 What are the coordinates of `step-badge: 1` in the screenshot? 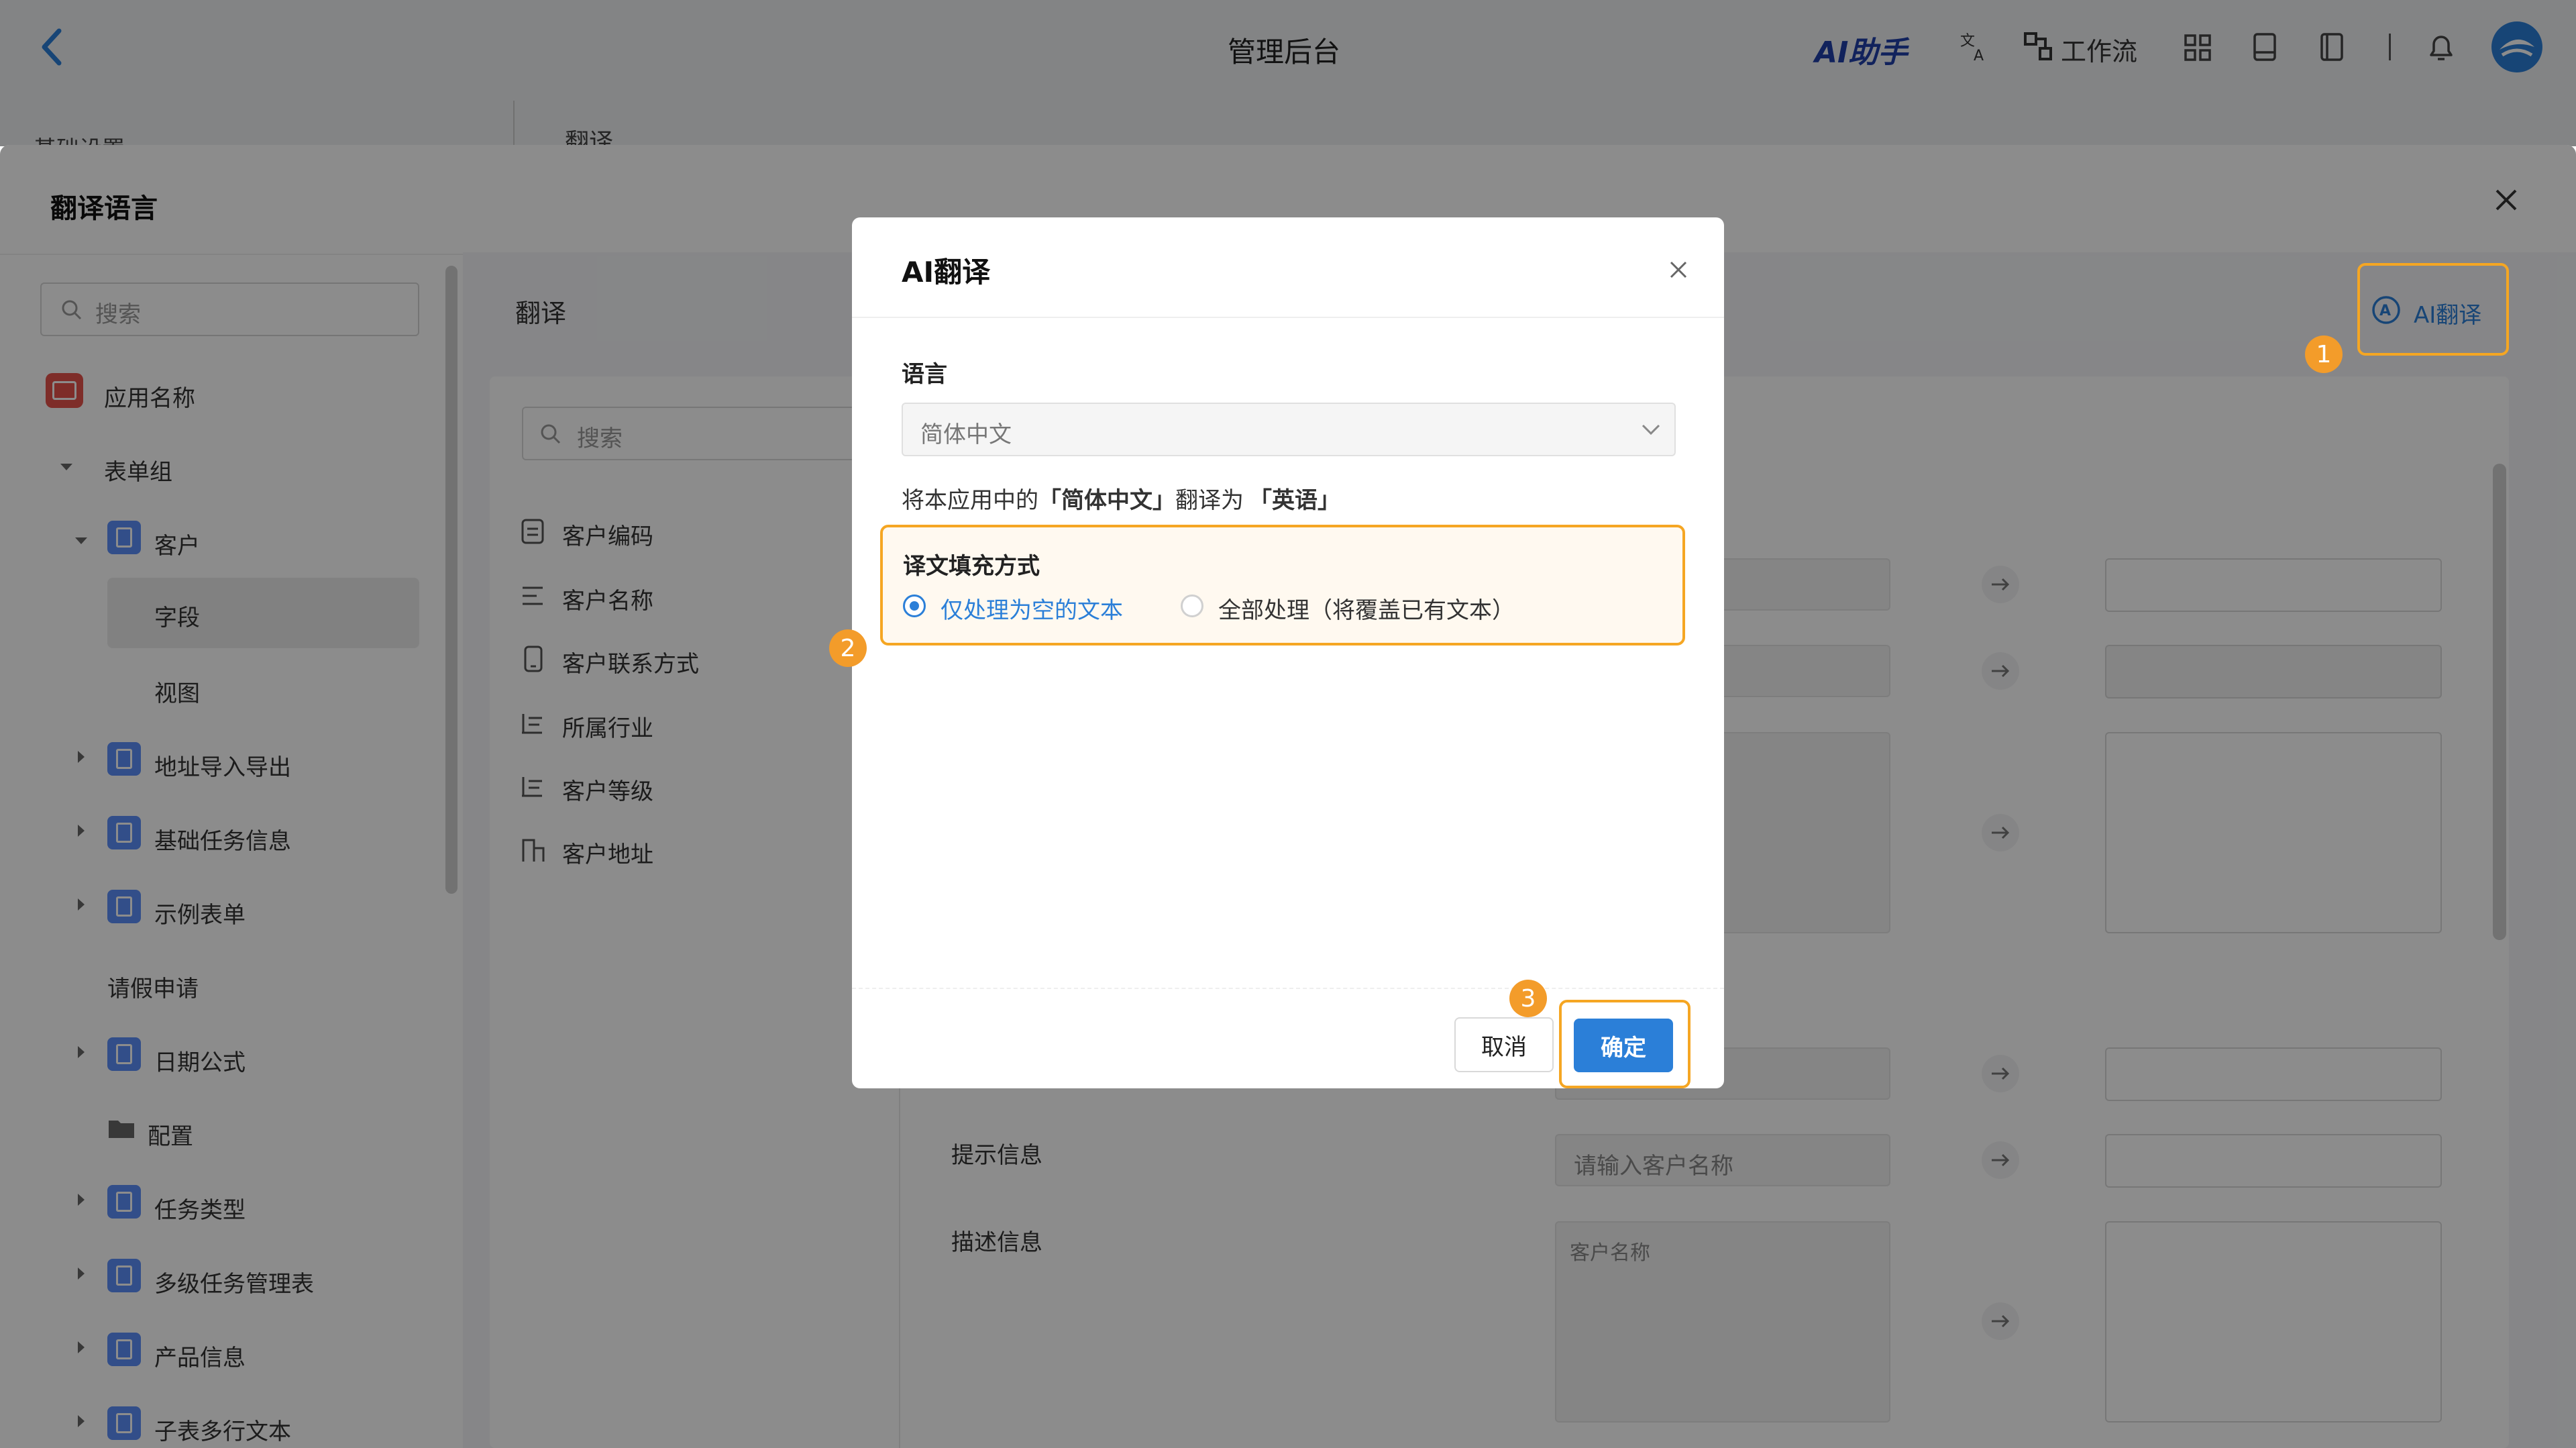 It's located at (2324, 354).